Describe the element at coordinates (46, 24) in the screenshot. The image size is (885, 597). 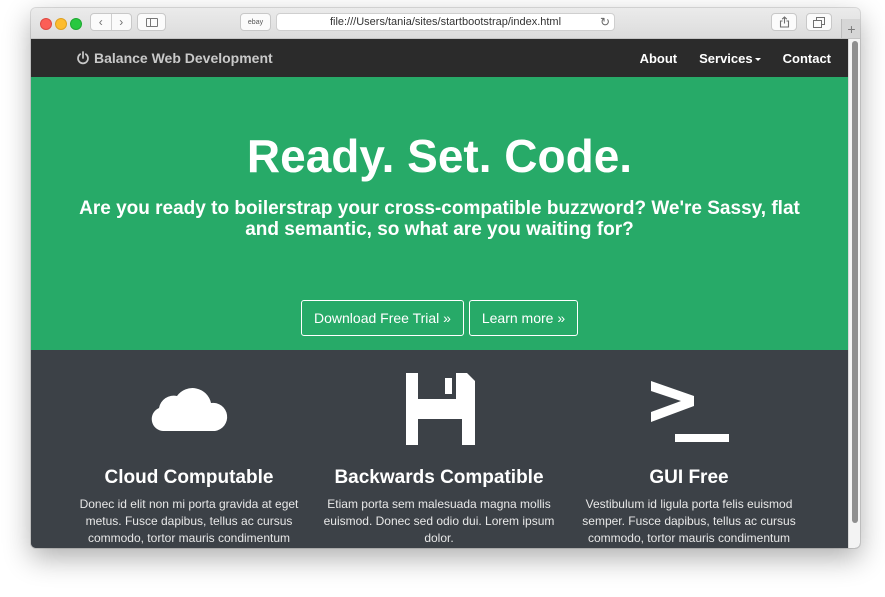
I see `close-window-button` at that location.